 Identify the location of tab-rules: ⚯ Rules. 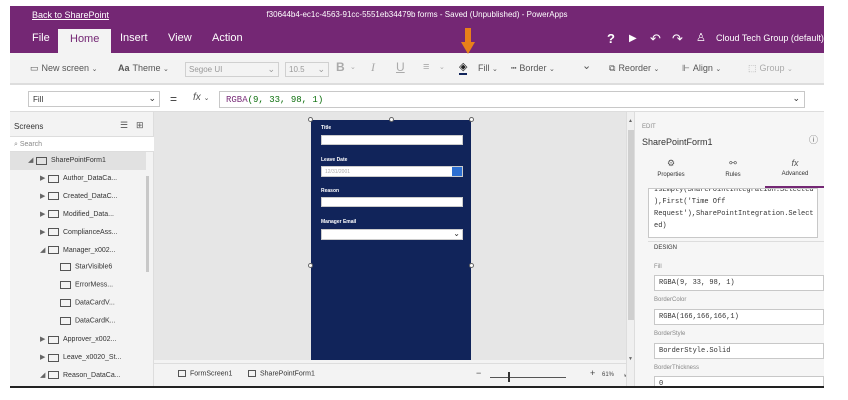
(733, 173).